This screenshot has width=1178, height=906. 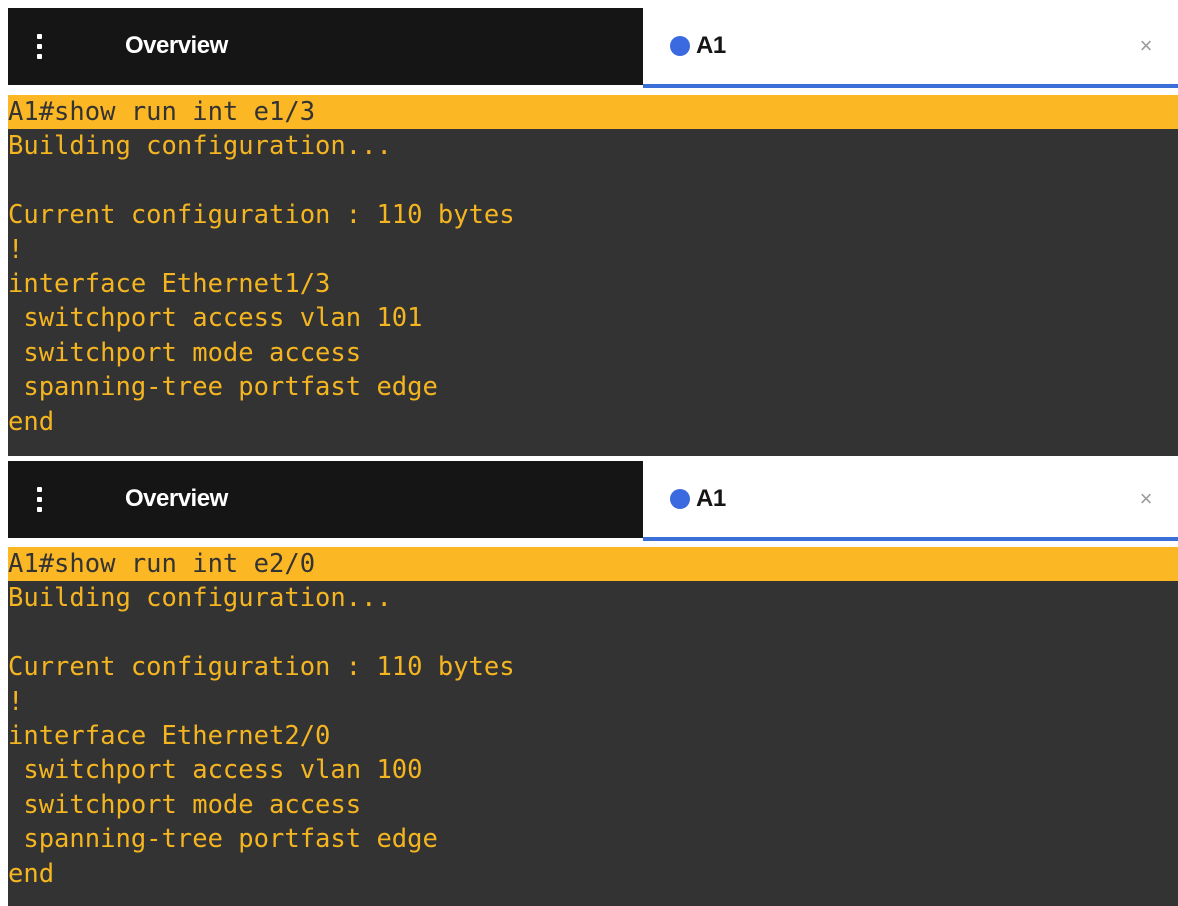 What do you see at coordinates (169, 283) in the screenshot?
I see `terminal-line: interface Ethernet1/3` at bounding box center [169, 283].